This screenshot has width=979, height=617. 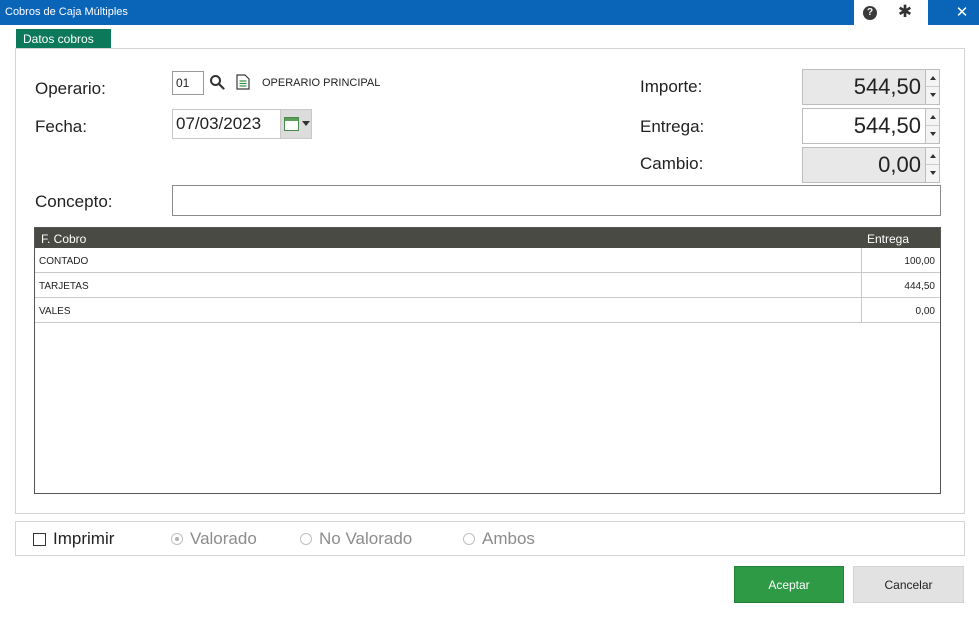 What do you see at coordinates (508, 539) in the screenshot?
I see `ambos-label: Ambos` at bounding box center [508, 539].